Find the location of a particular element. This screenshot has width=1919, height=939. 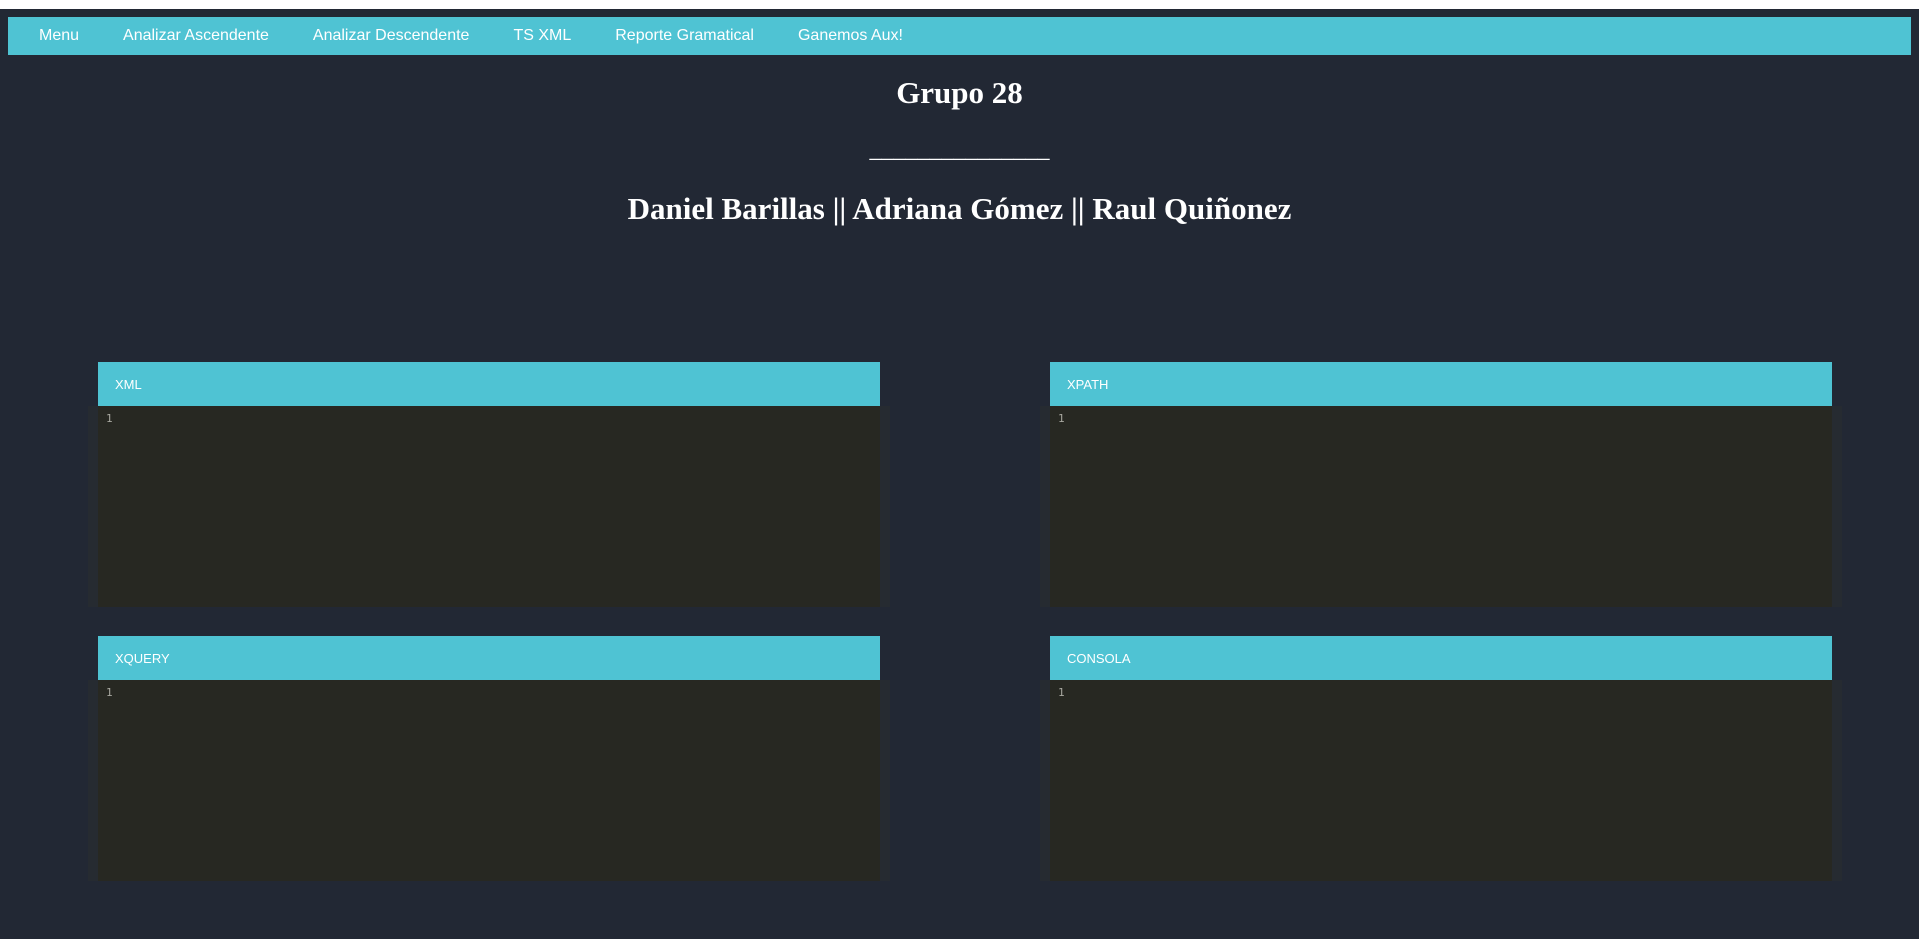

nav-item-analizar-descendente: Analizar Descendente is located at coordinates (391, 36).